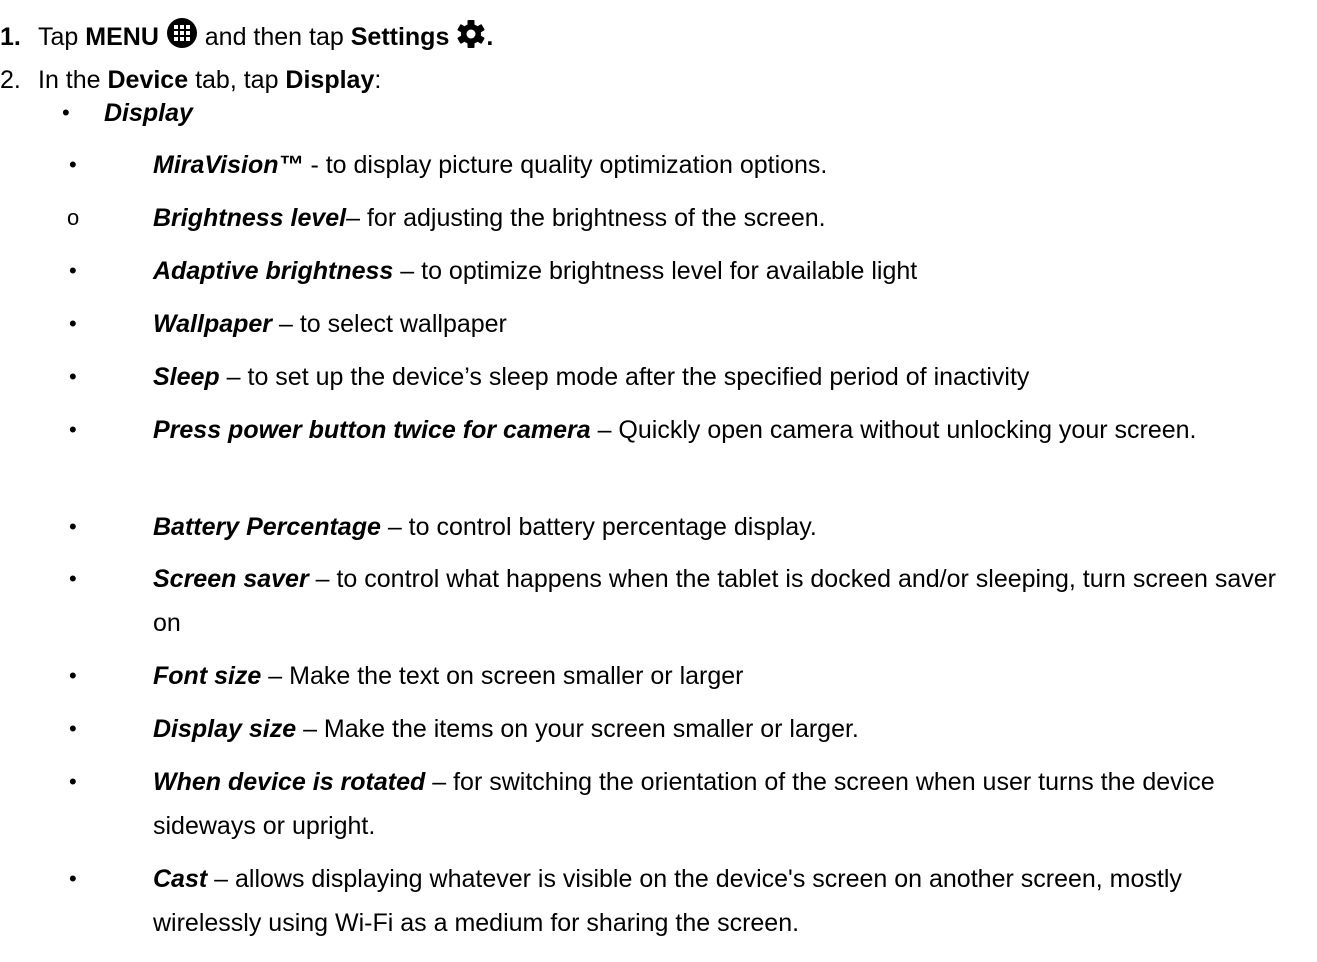  Describe the element at coordinates (228, 165) in the screenshot. I see `item-term: MiraVision™` at that location.